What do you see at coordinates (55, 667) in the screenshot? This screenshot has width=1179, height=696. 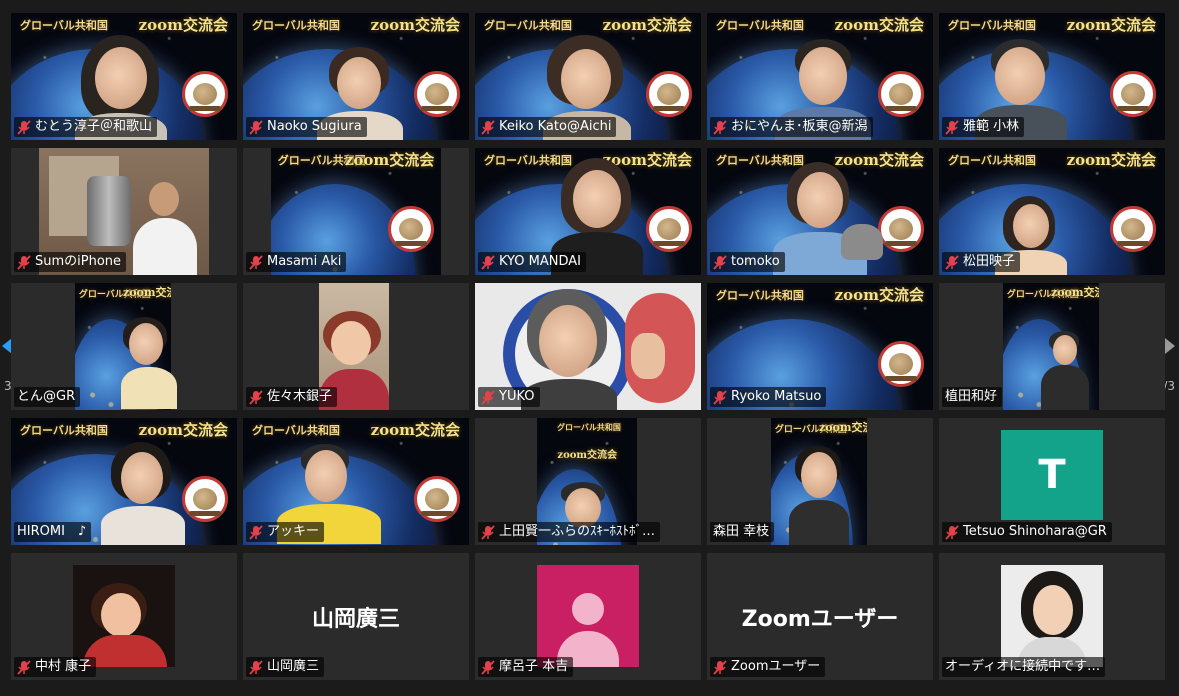 I see `participant-name-label: 中村 康子` at bounding box center [55, 667].